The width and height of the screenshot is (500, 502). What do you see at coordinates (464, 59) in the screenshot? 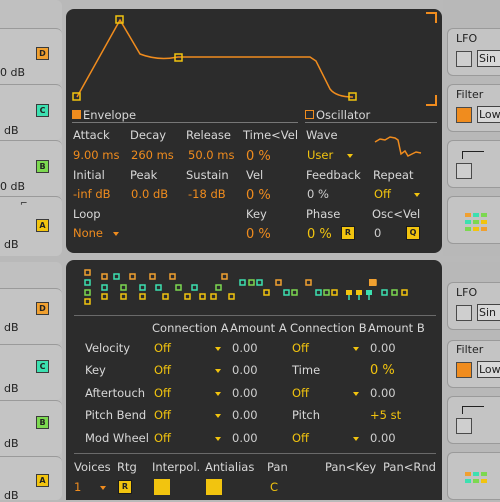
I see `lfo-toggle` at bounding box center [464, 59].